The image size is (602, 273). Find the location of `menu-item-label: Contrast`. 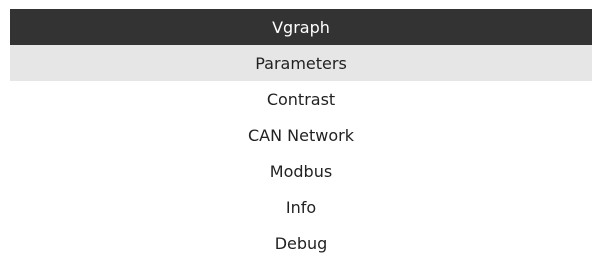

menu-item-label: Contrast is located at coordinates (301, 99).